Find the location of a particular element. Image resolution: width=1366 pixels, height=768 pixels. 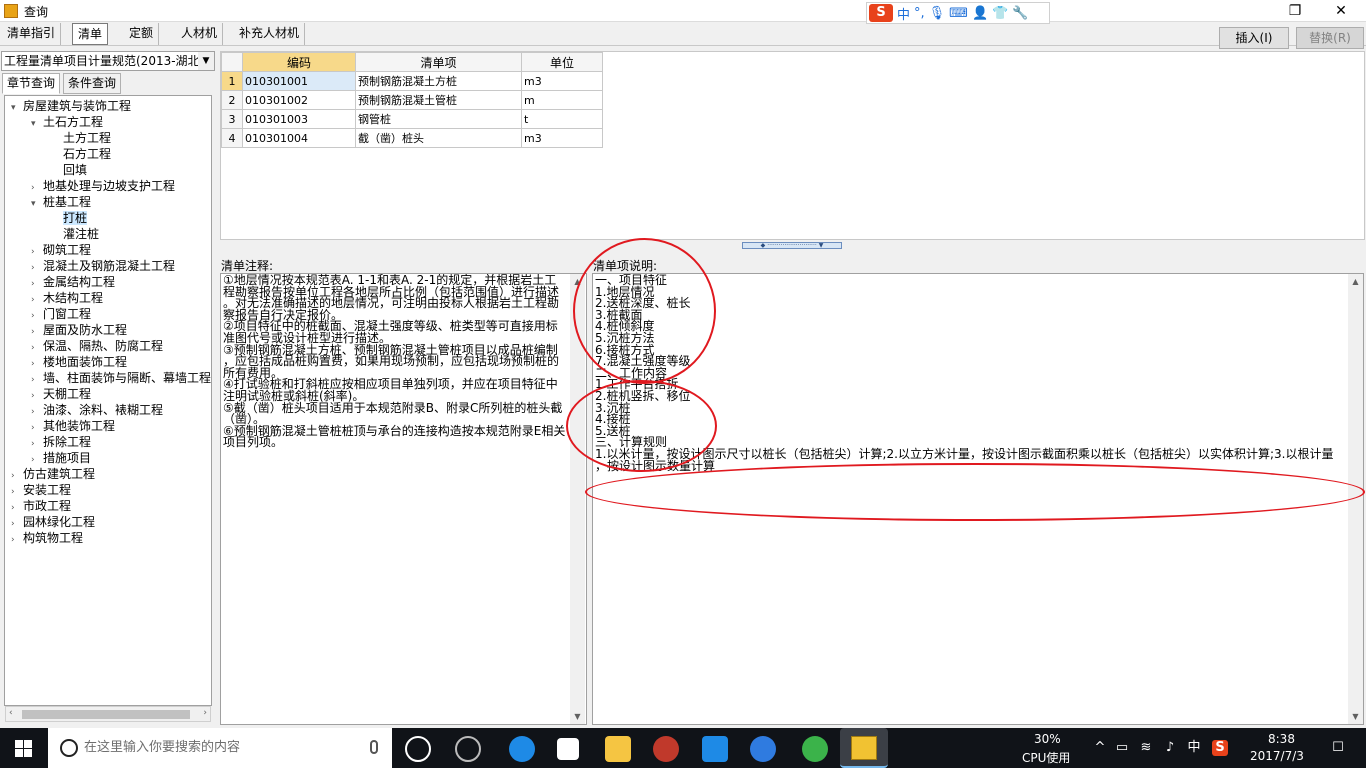

insert-button: 插入(I) is located at coordinates (1254, 38).